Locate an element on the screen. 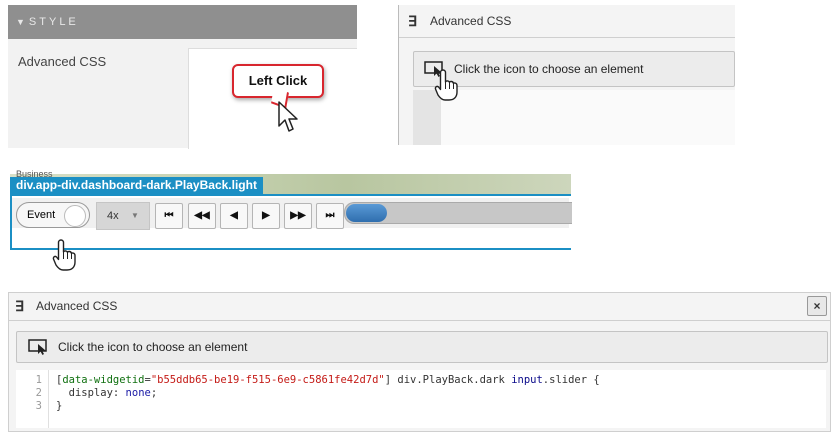 The image size is (837, 440). event-toggle: Event is located at coordinates (53, 215).